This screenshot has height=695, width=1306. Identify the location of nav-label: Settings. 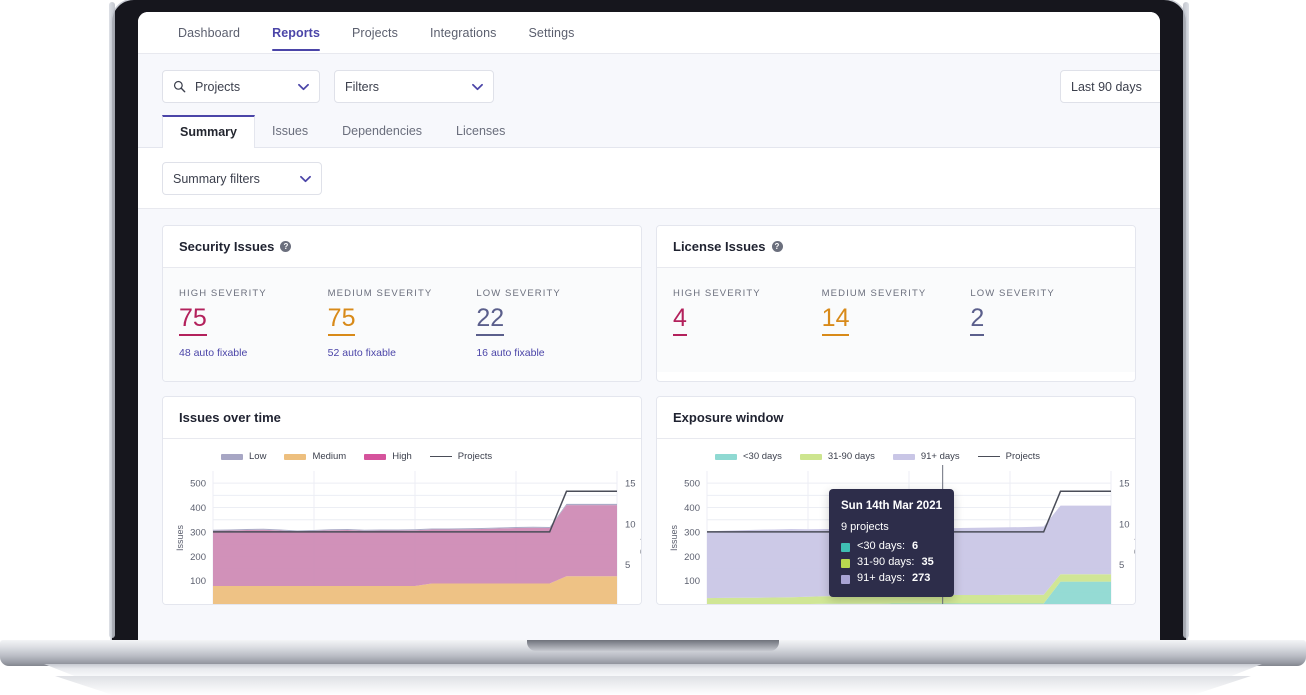
(551, 33).